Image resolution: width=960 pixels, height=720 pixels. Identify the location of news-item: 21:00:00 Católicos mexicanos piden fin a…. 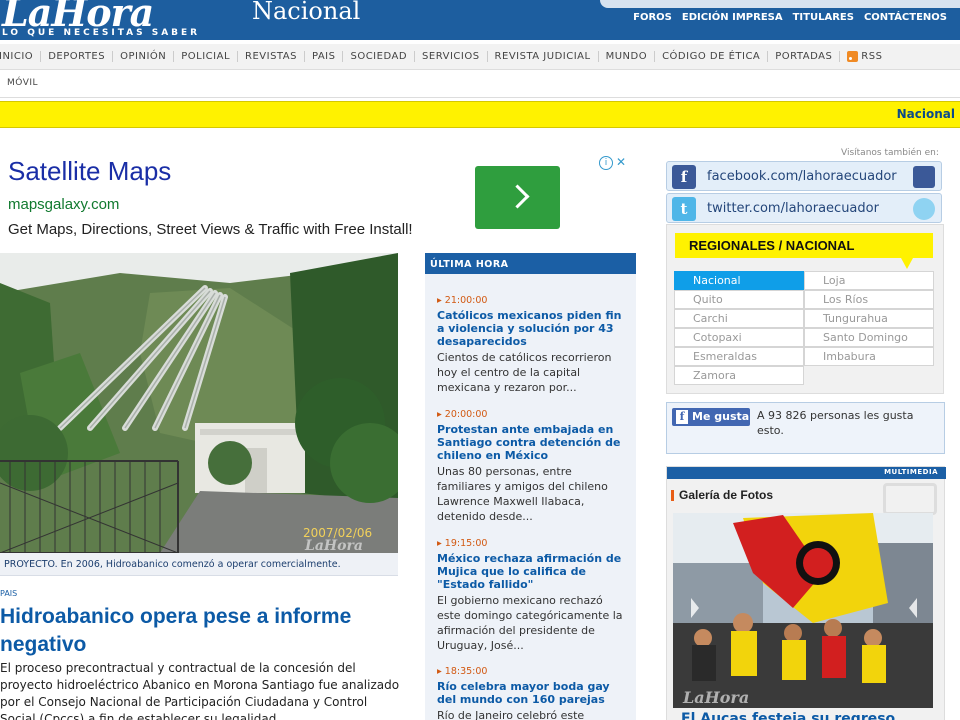
(533, 345).